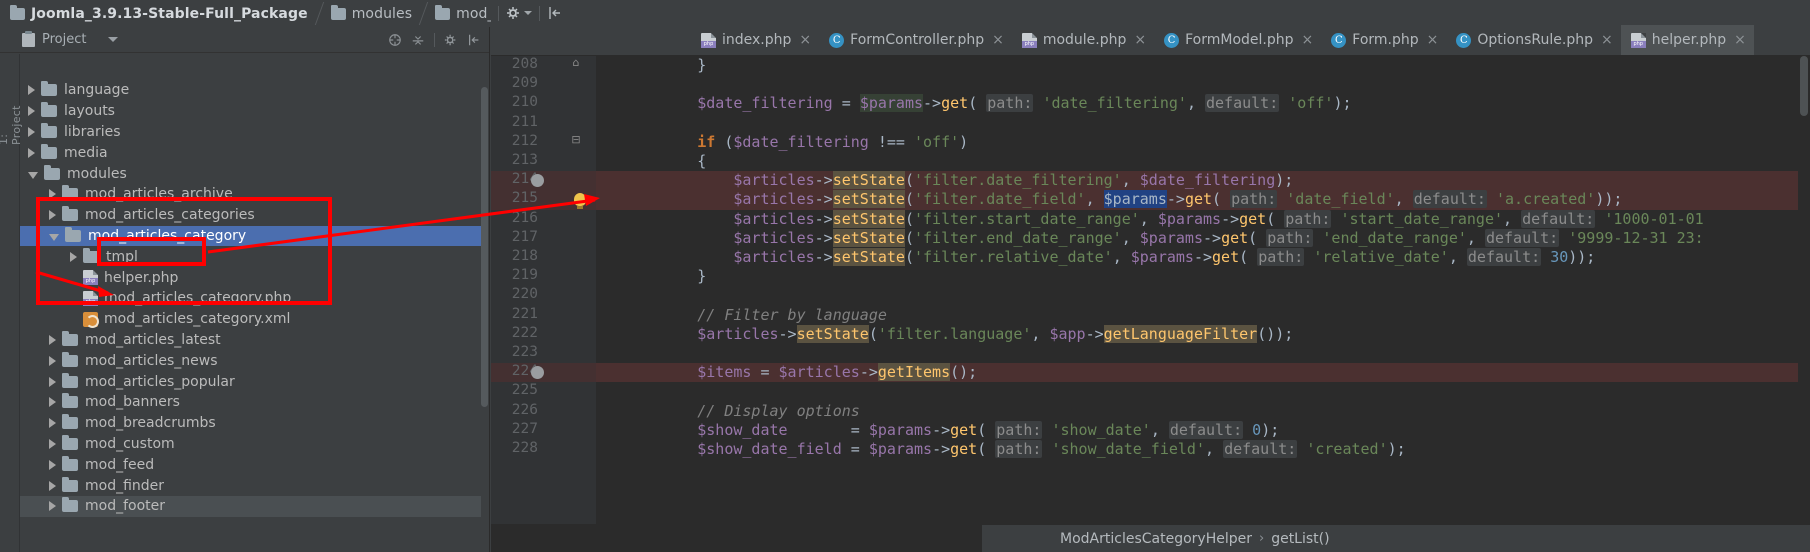 This screenshot has height=552, width=1810. I want to click on code-line: if ($date_filtering !== 'off'), so click(1203, 142).